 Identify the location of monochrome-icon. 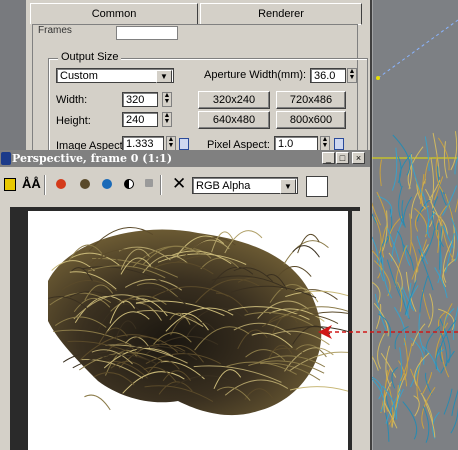
(149, 183).